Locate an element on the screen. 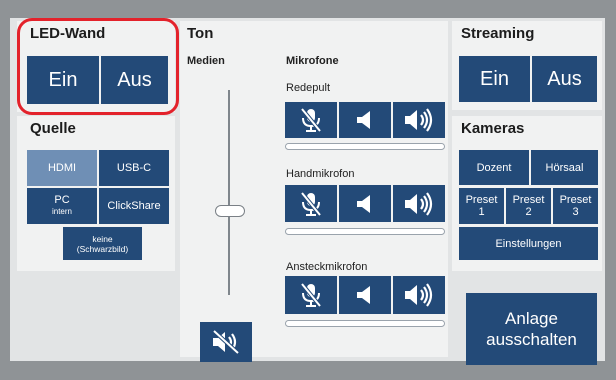  mic-ansteckmikrofon-volume-button is located at coordinates (419, 295).